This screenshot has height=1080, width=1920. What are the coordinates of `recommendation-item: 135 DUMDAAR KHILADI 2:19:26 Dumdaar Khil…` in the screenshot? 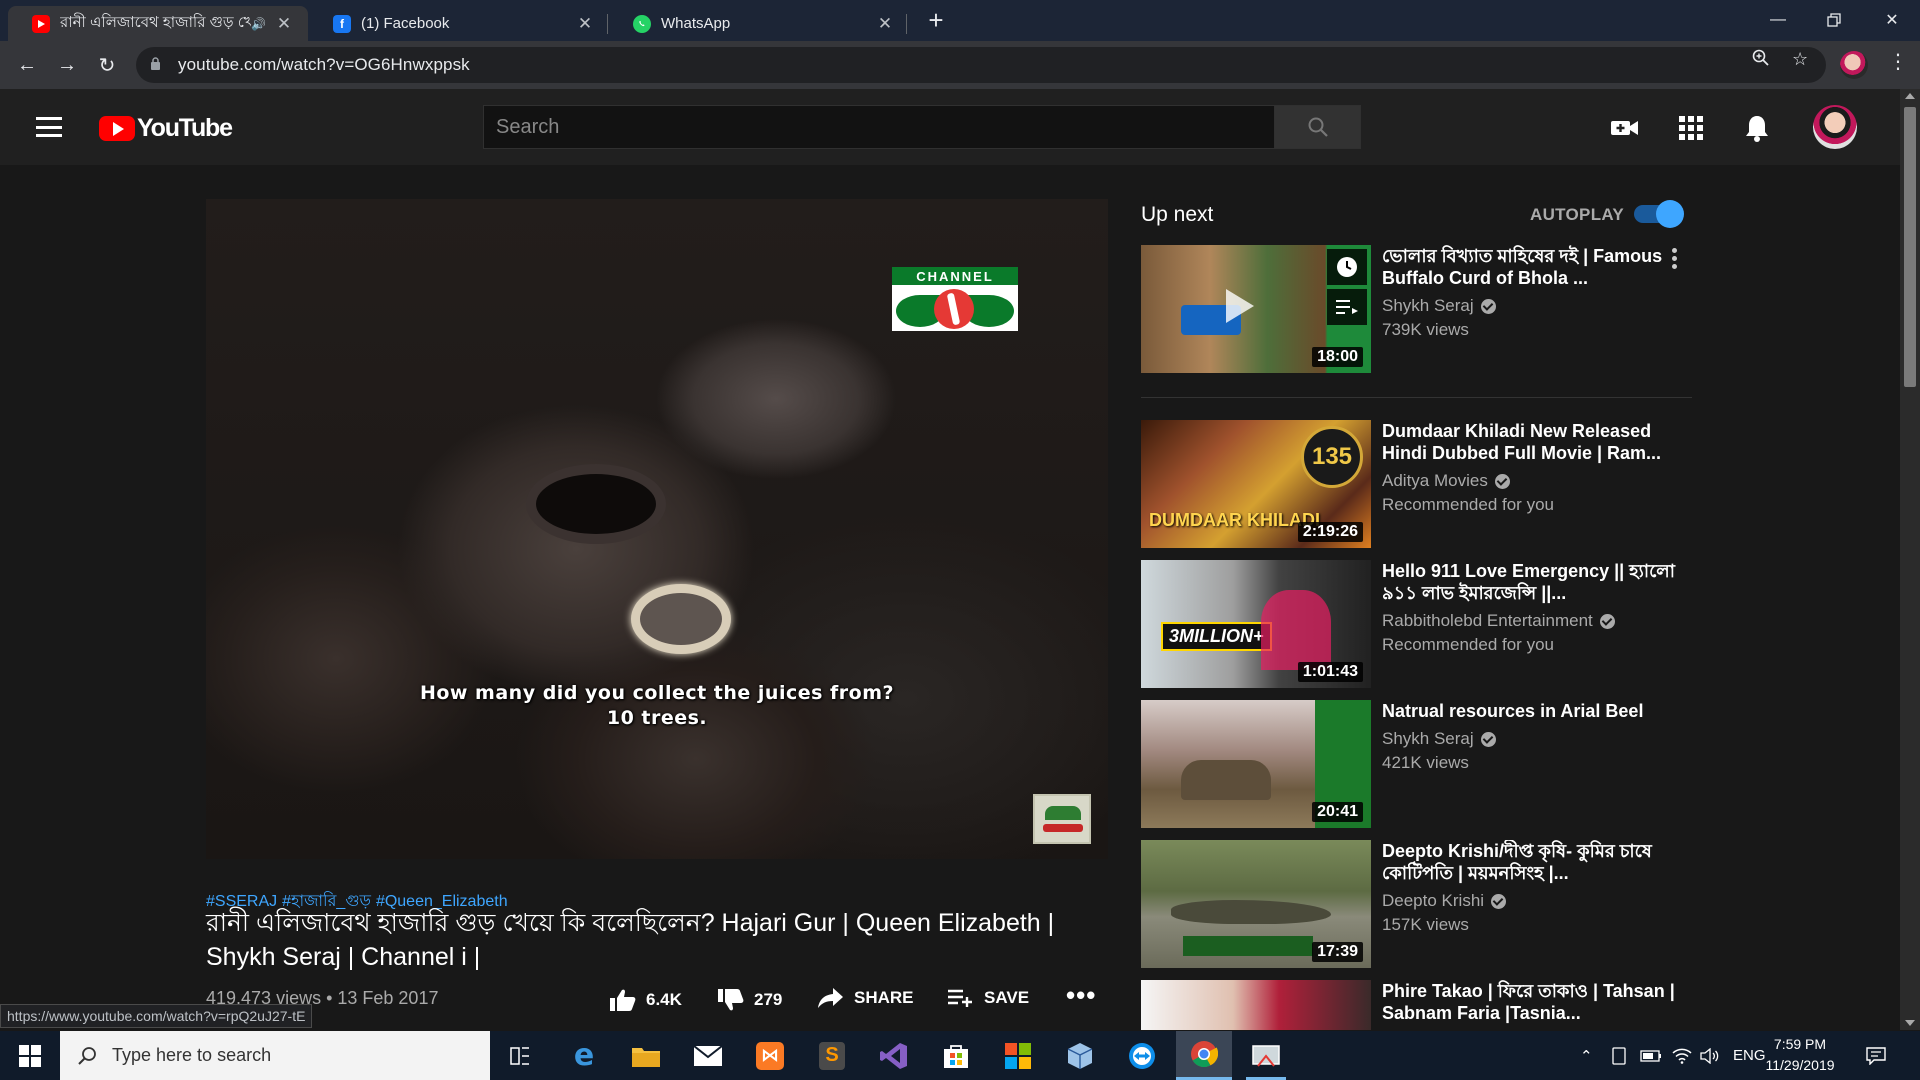 It's located at (1421, 484).